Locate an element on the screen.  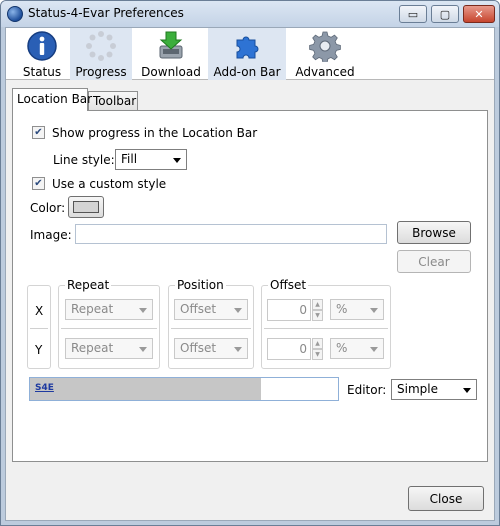
progress-preview-fill is located at coordinates (145, 389).